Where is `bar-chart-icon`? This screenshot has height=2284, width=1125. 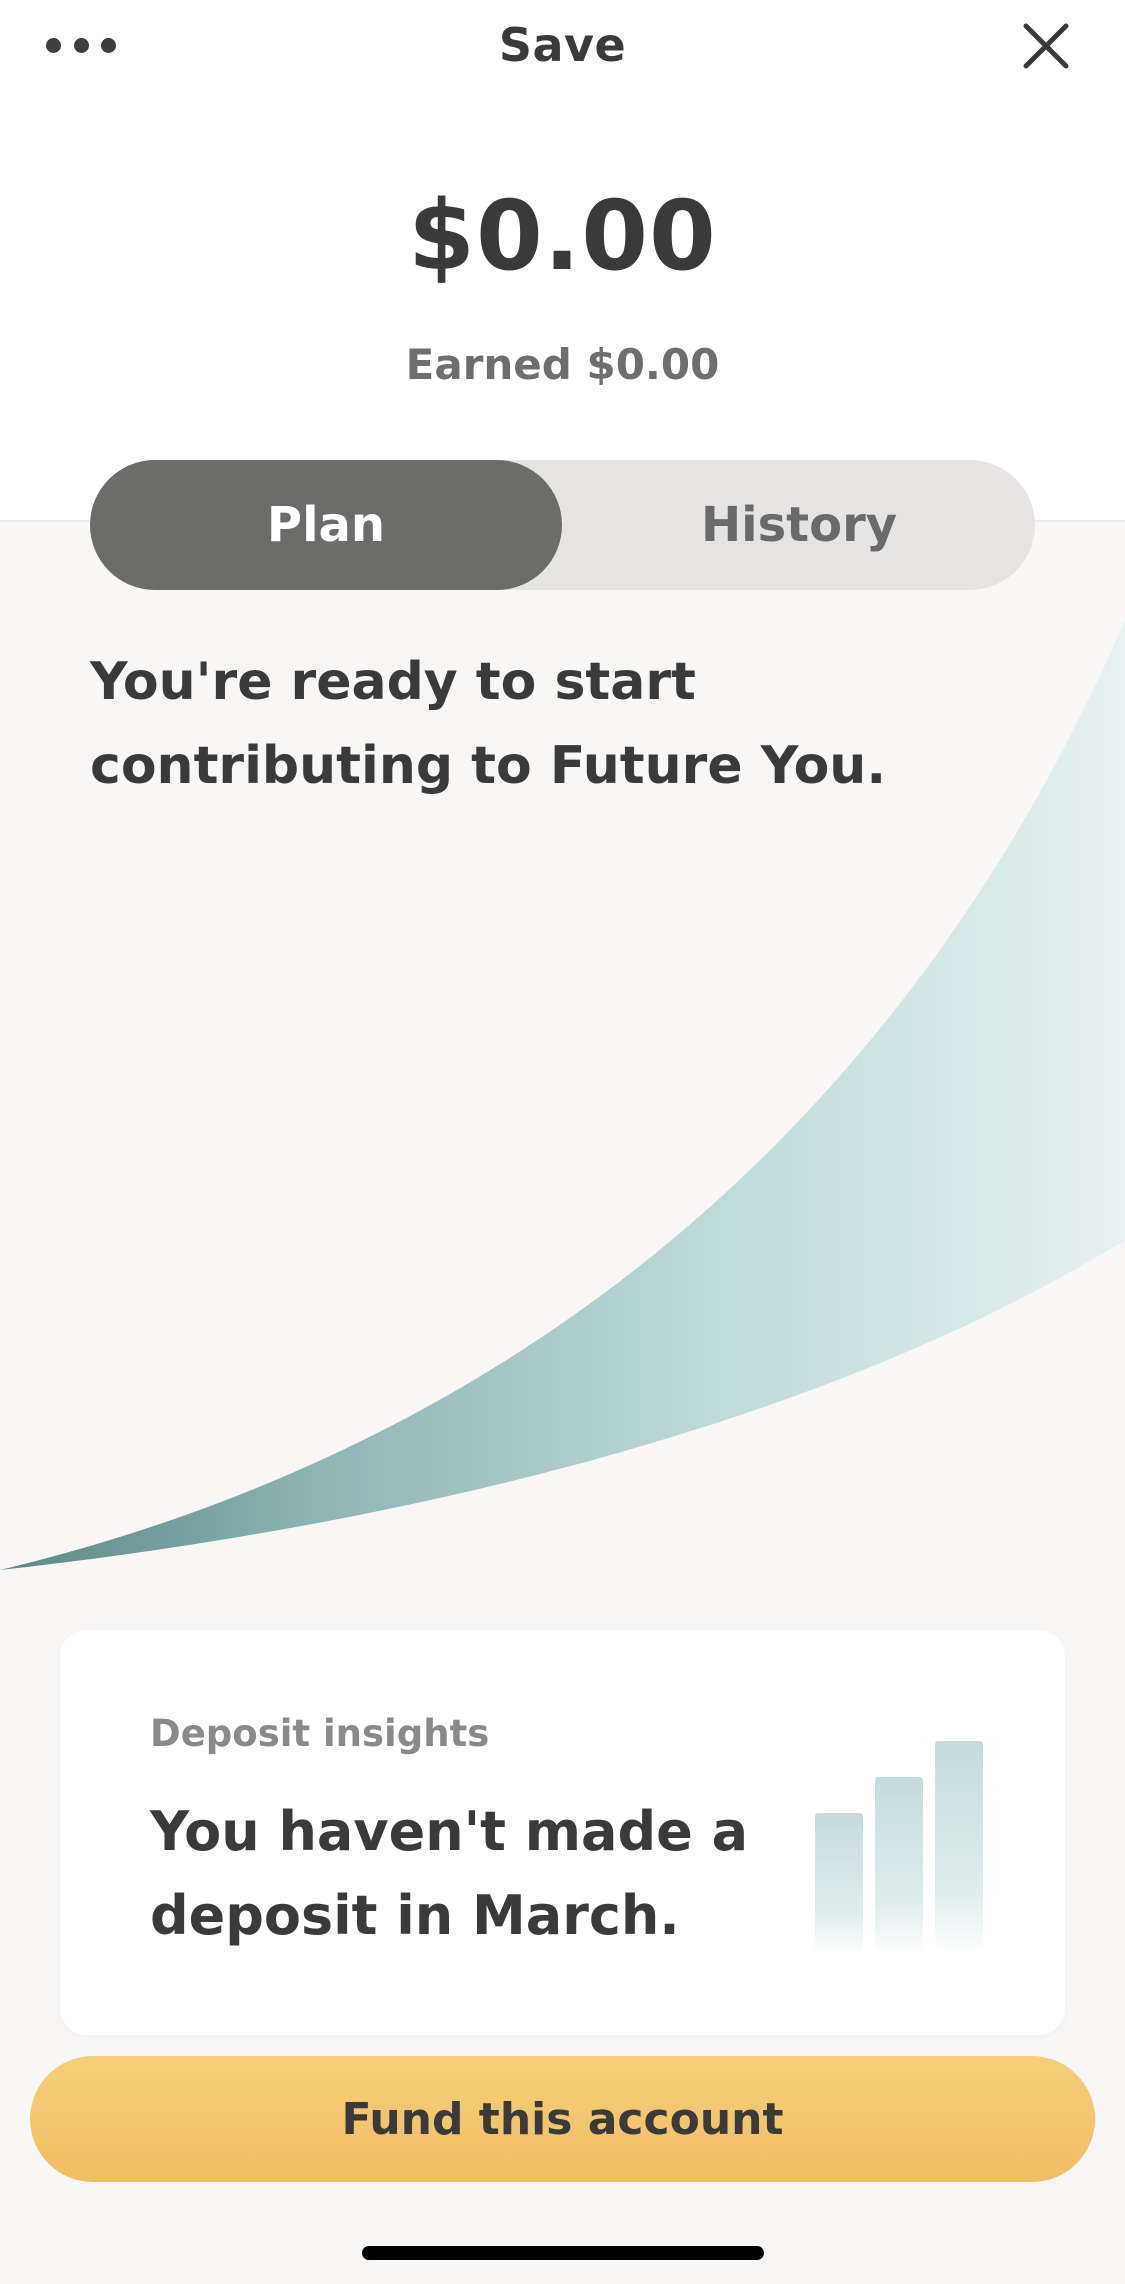
bar-chart-icon is located at coordinates (899, 1848).